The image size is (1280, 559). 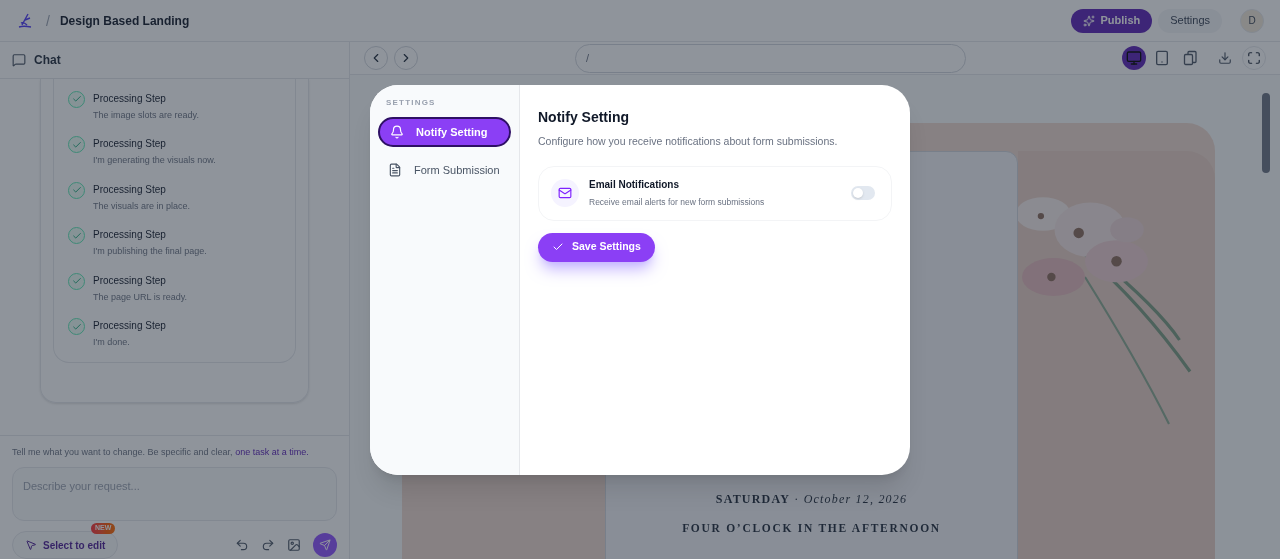 I want to click on section-label: SETTINGS, so click(x=411, y=103).